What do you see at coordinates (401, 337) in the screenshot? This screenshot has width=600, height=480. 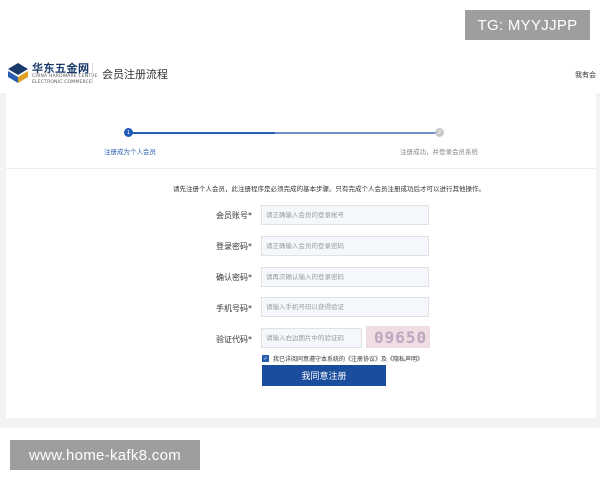 I see `captcha-code: 09650` at bounding box center [401, 337].